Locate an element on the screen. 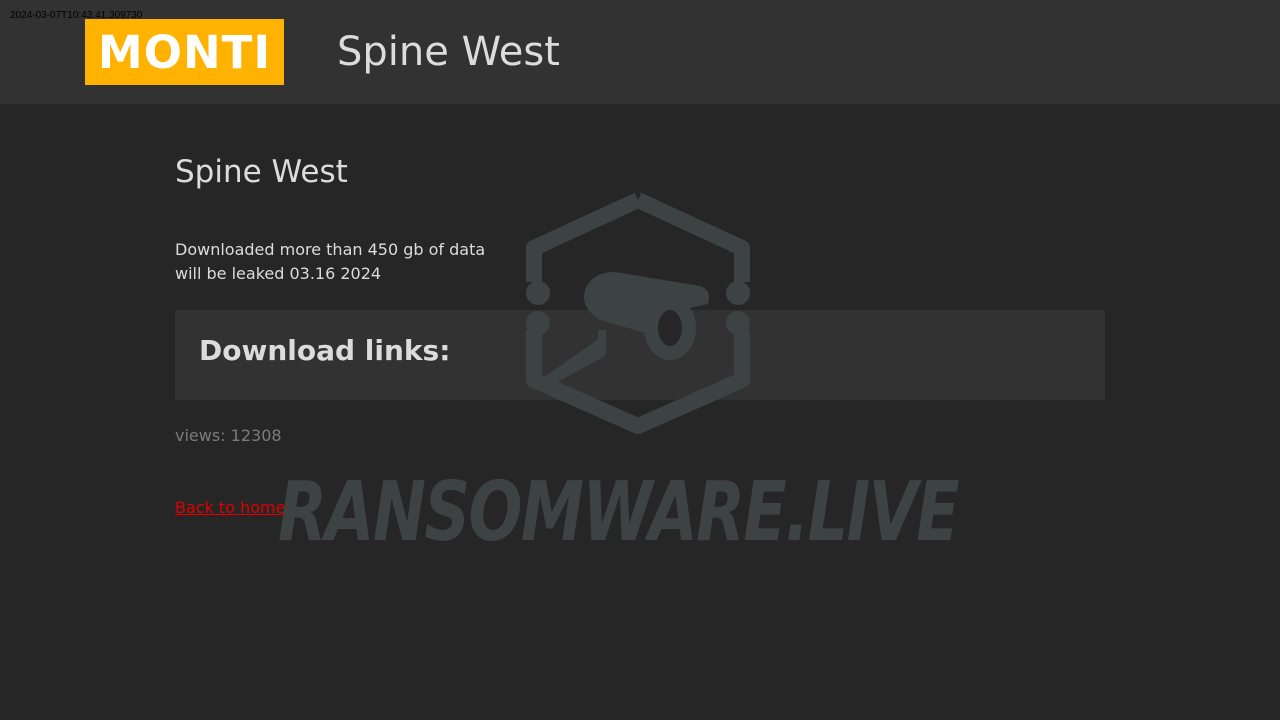  view-count: views: 12308 is located at coordinates (228, 435).